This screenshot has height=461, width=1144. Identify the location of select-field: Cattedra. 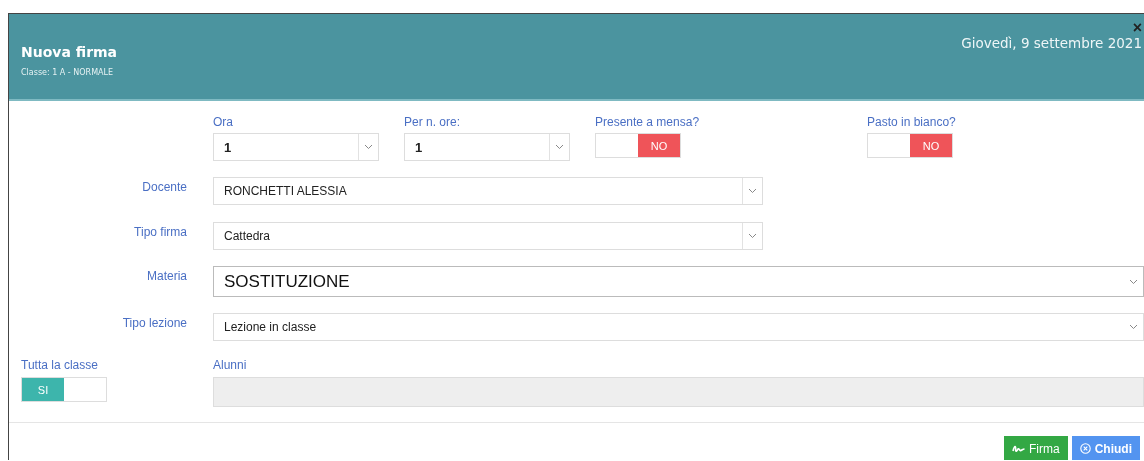
(488, 236).